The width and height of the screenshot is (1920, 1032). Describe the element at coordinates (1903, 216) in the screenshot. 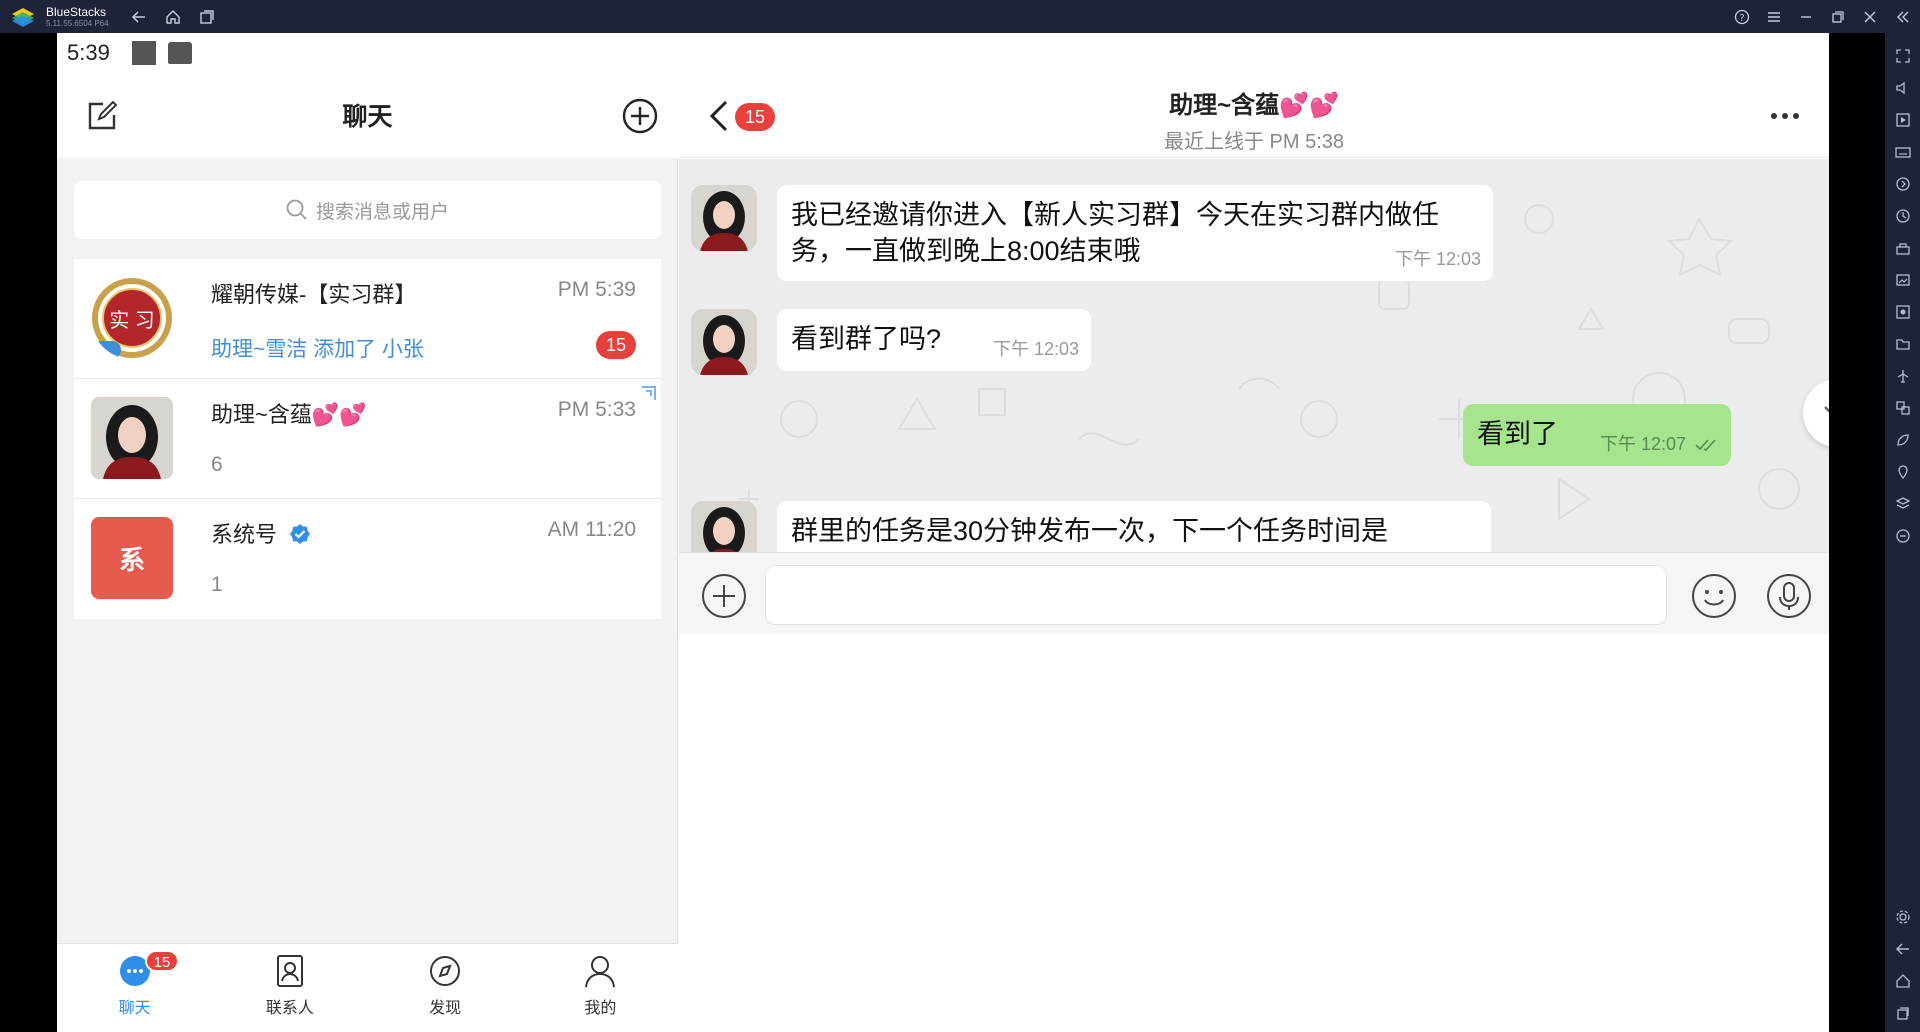

I see `sync-icon` at that location.